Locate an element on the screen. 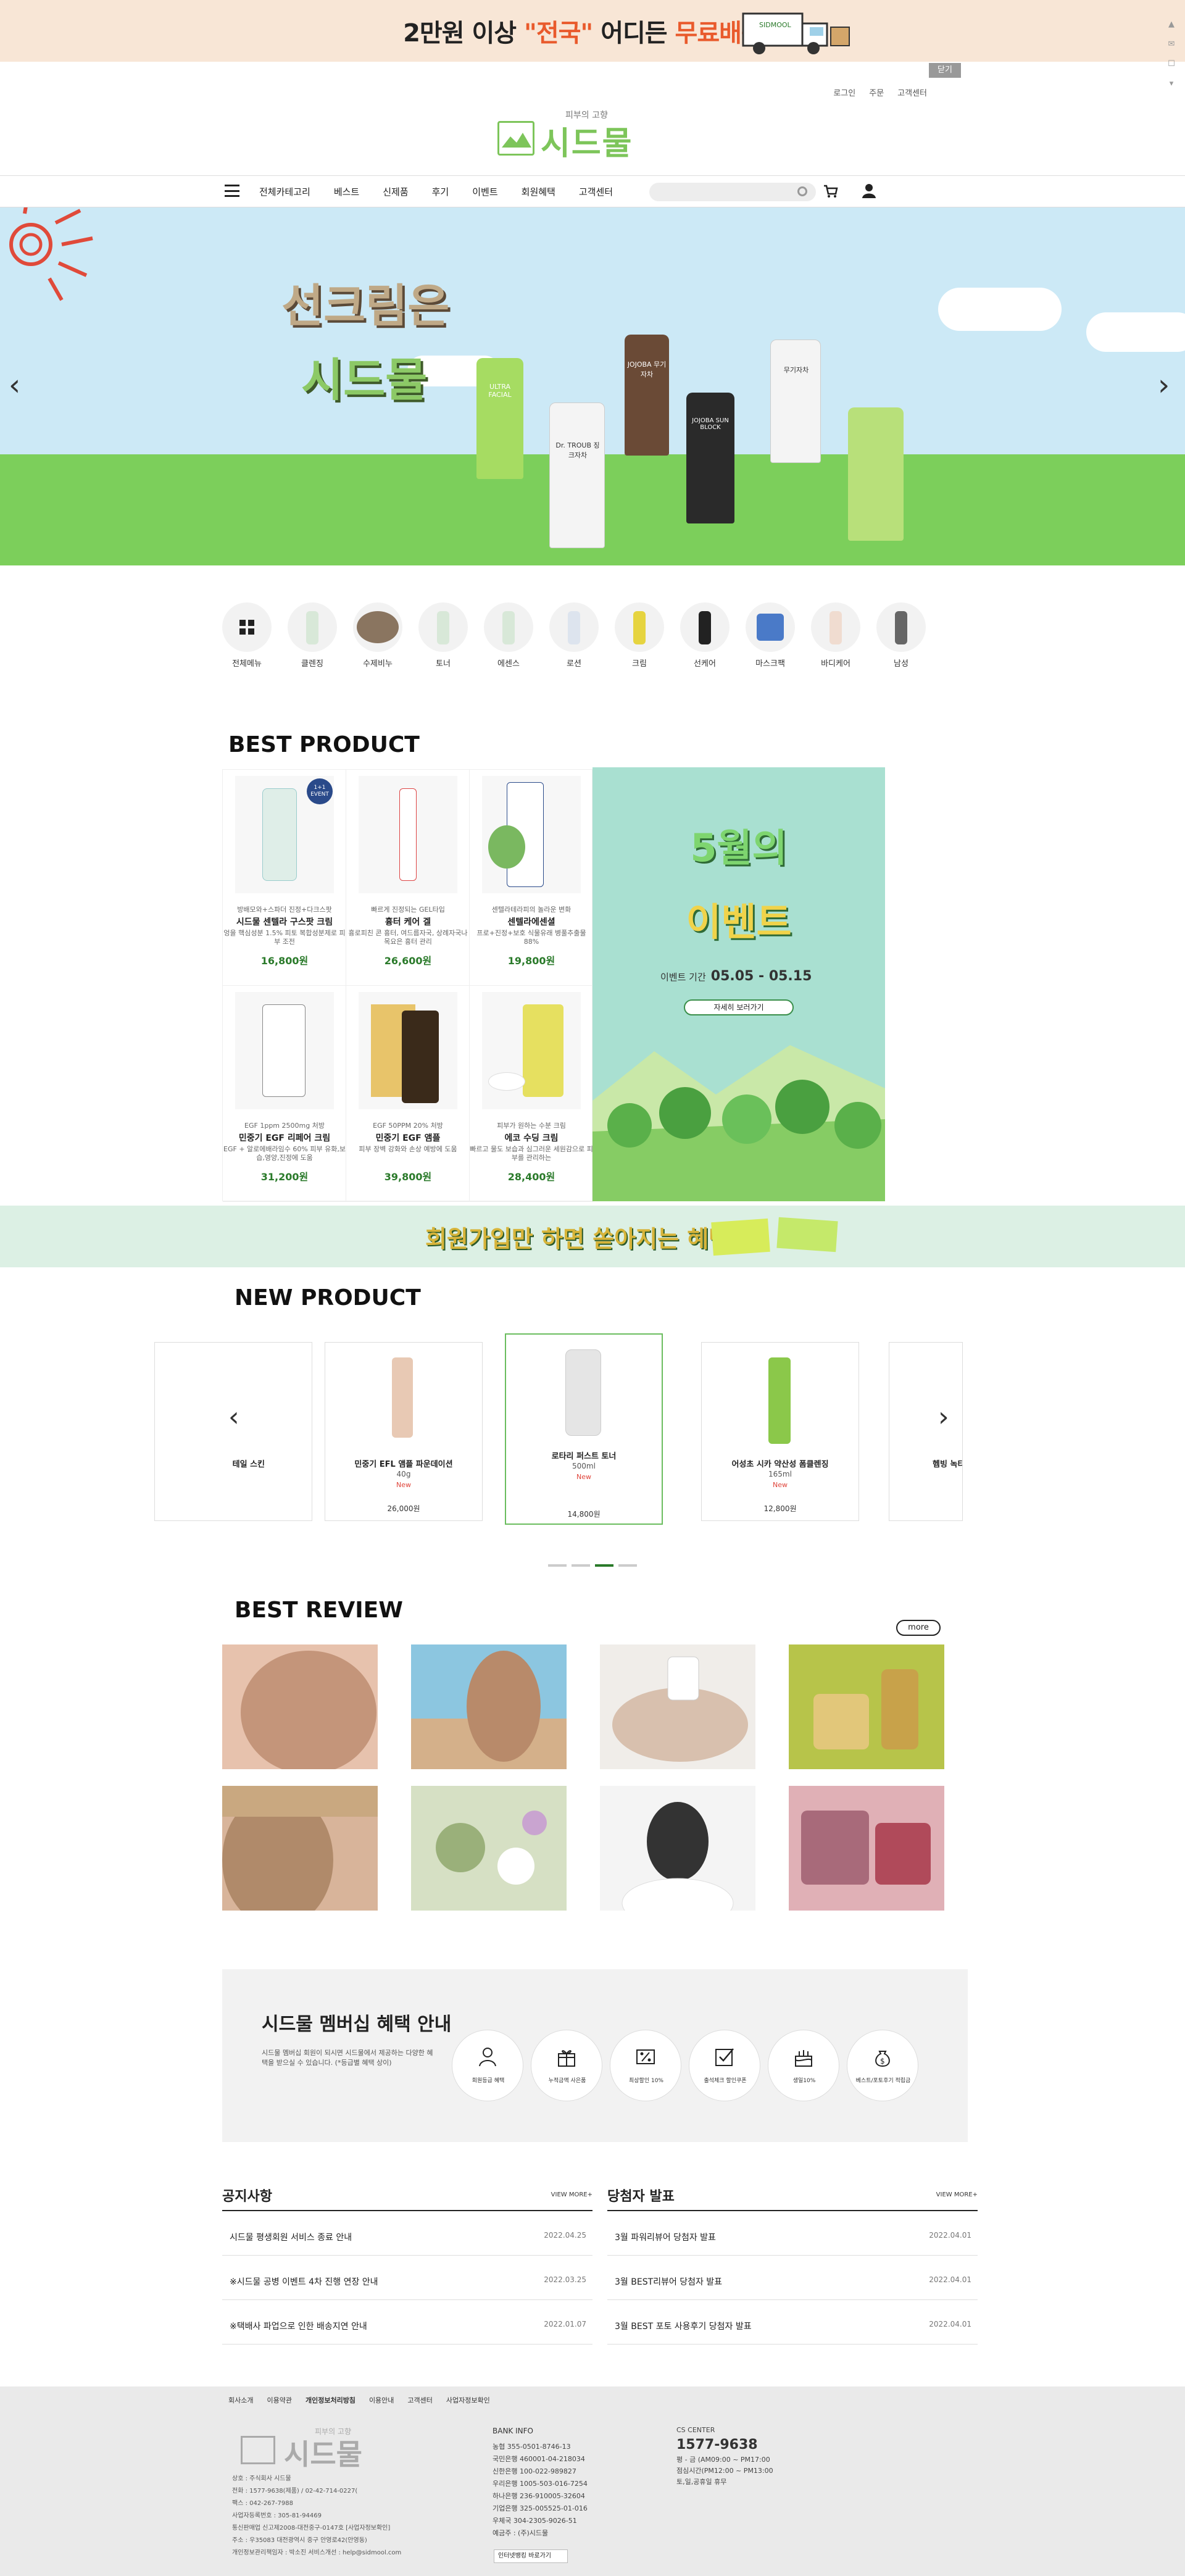 The width and height of the screenshot is (1185, 2576). product-price: 16,800원 is located at coordinates (284, 961).